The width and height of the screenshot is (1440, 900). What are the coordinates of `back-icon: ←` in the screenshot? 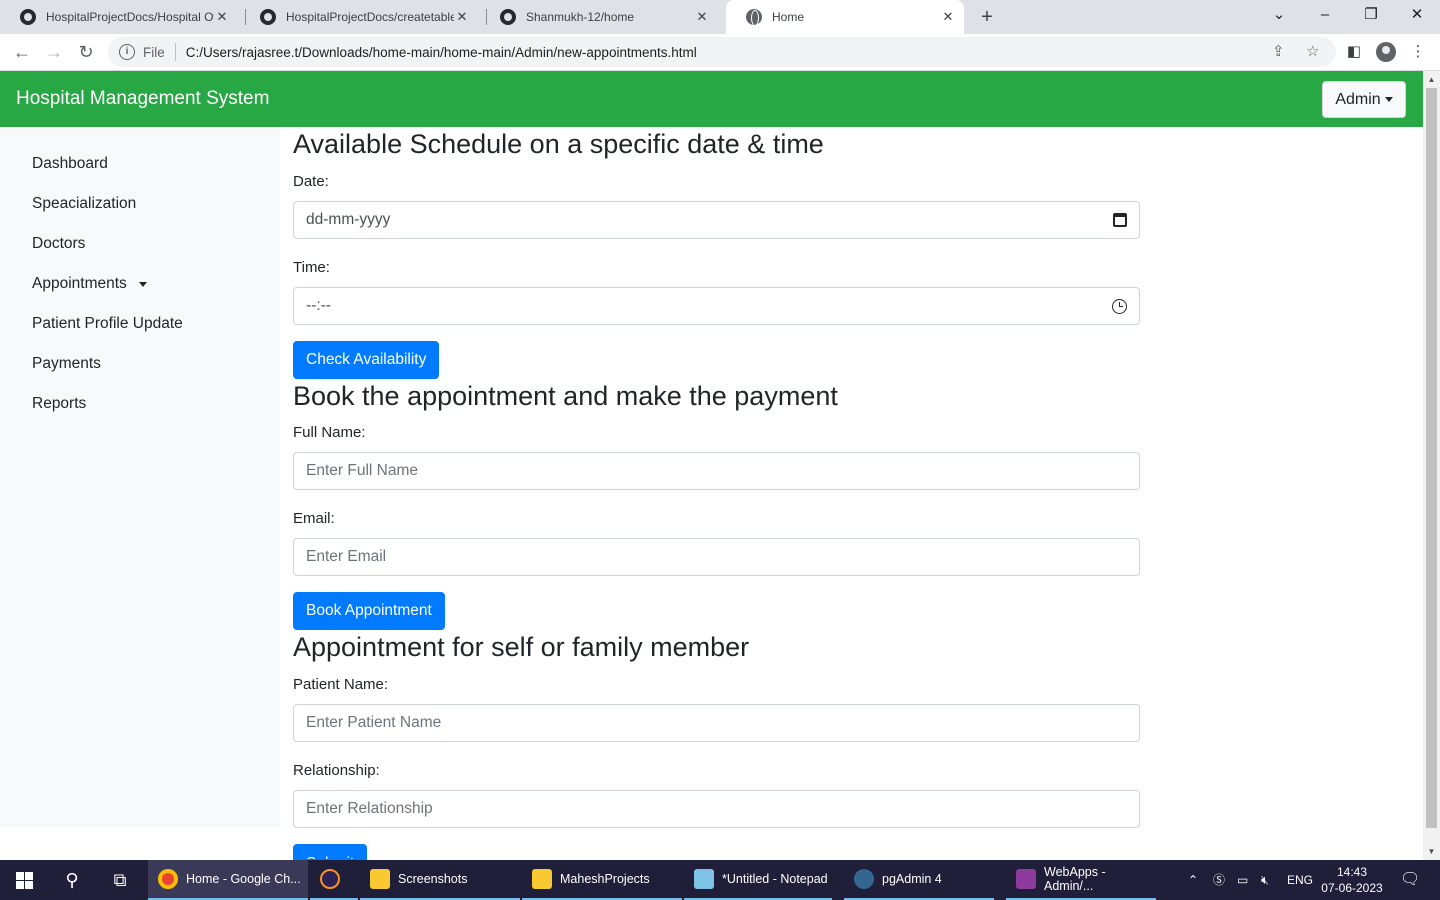 It's located at (22, 52).